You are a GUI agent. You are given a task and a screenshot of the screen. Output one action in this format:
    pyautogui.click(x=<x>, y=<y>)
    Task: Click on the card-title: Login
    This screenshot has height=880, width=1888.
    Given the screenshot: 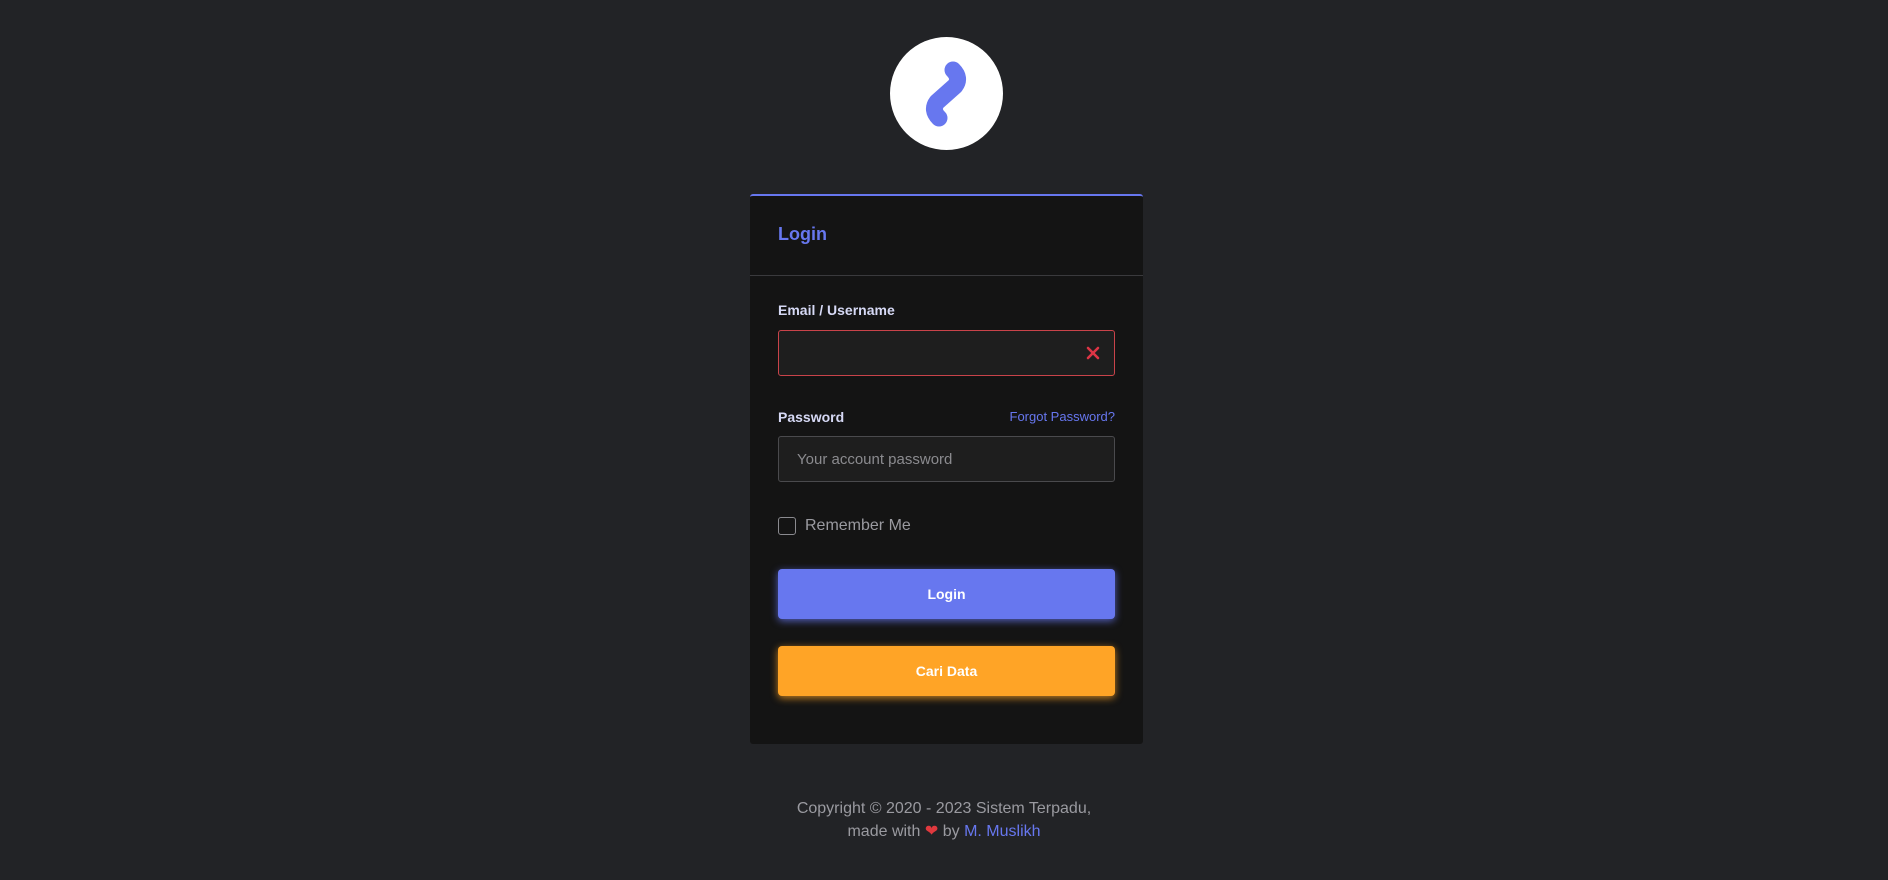 What is the action you would take?
    pyautogui.click(x=802, y=234)
    